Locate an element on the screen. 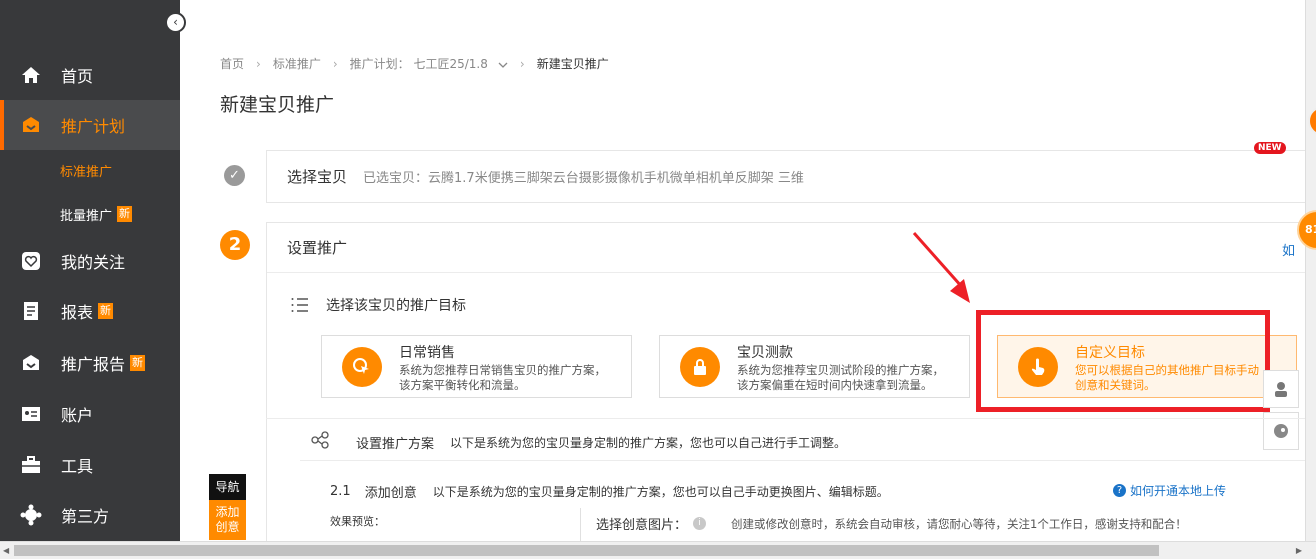 This screenshot has width=1316, height=559. sidebar-item-label: 我的关注 is located at coordinates (93, 262).